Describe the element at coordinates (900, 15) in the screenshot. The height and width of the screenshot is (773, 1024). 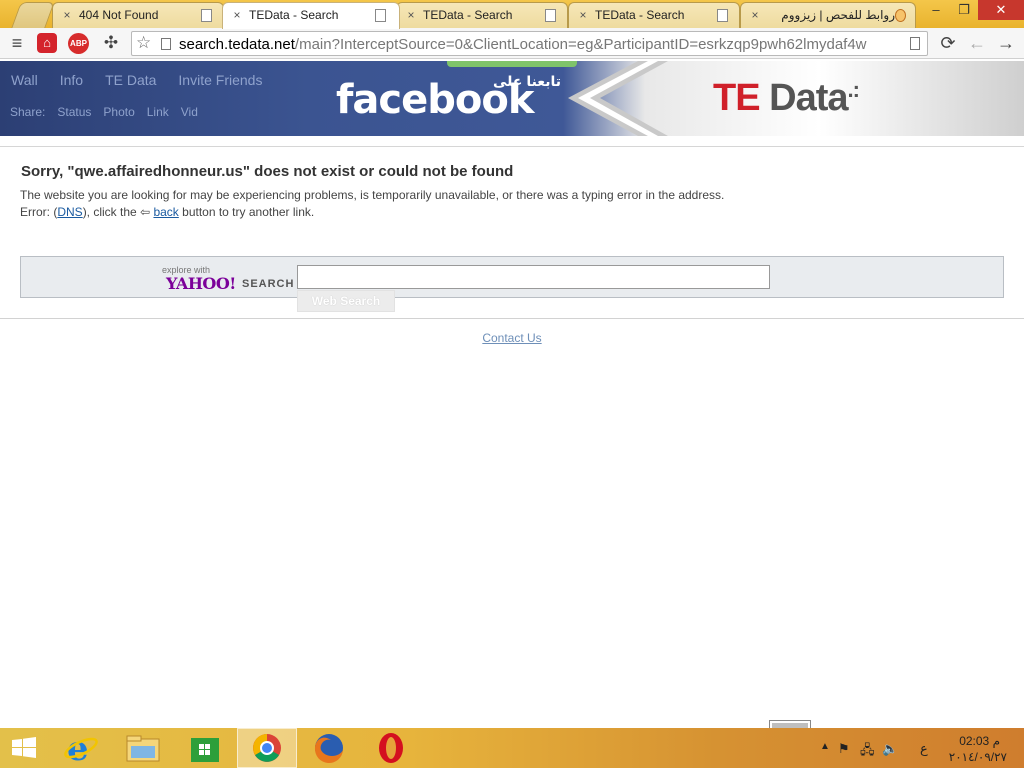
I see `site-favicon-icon` at that location.